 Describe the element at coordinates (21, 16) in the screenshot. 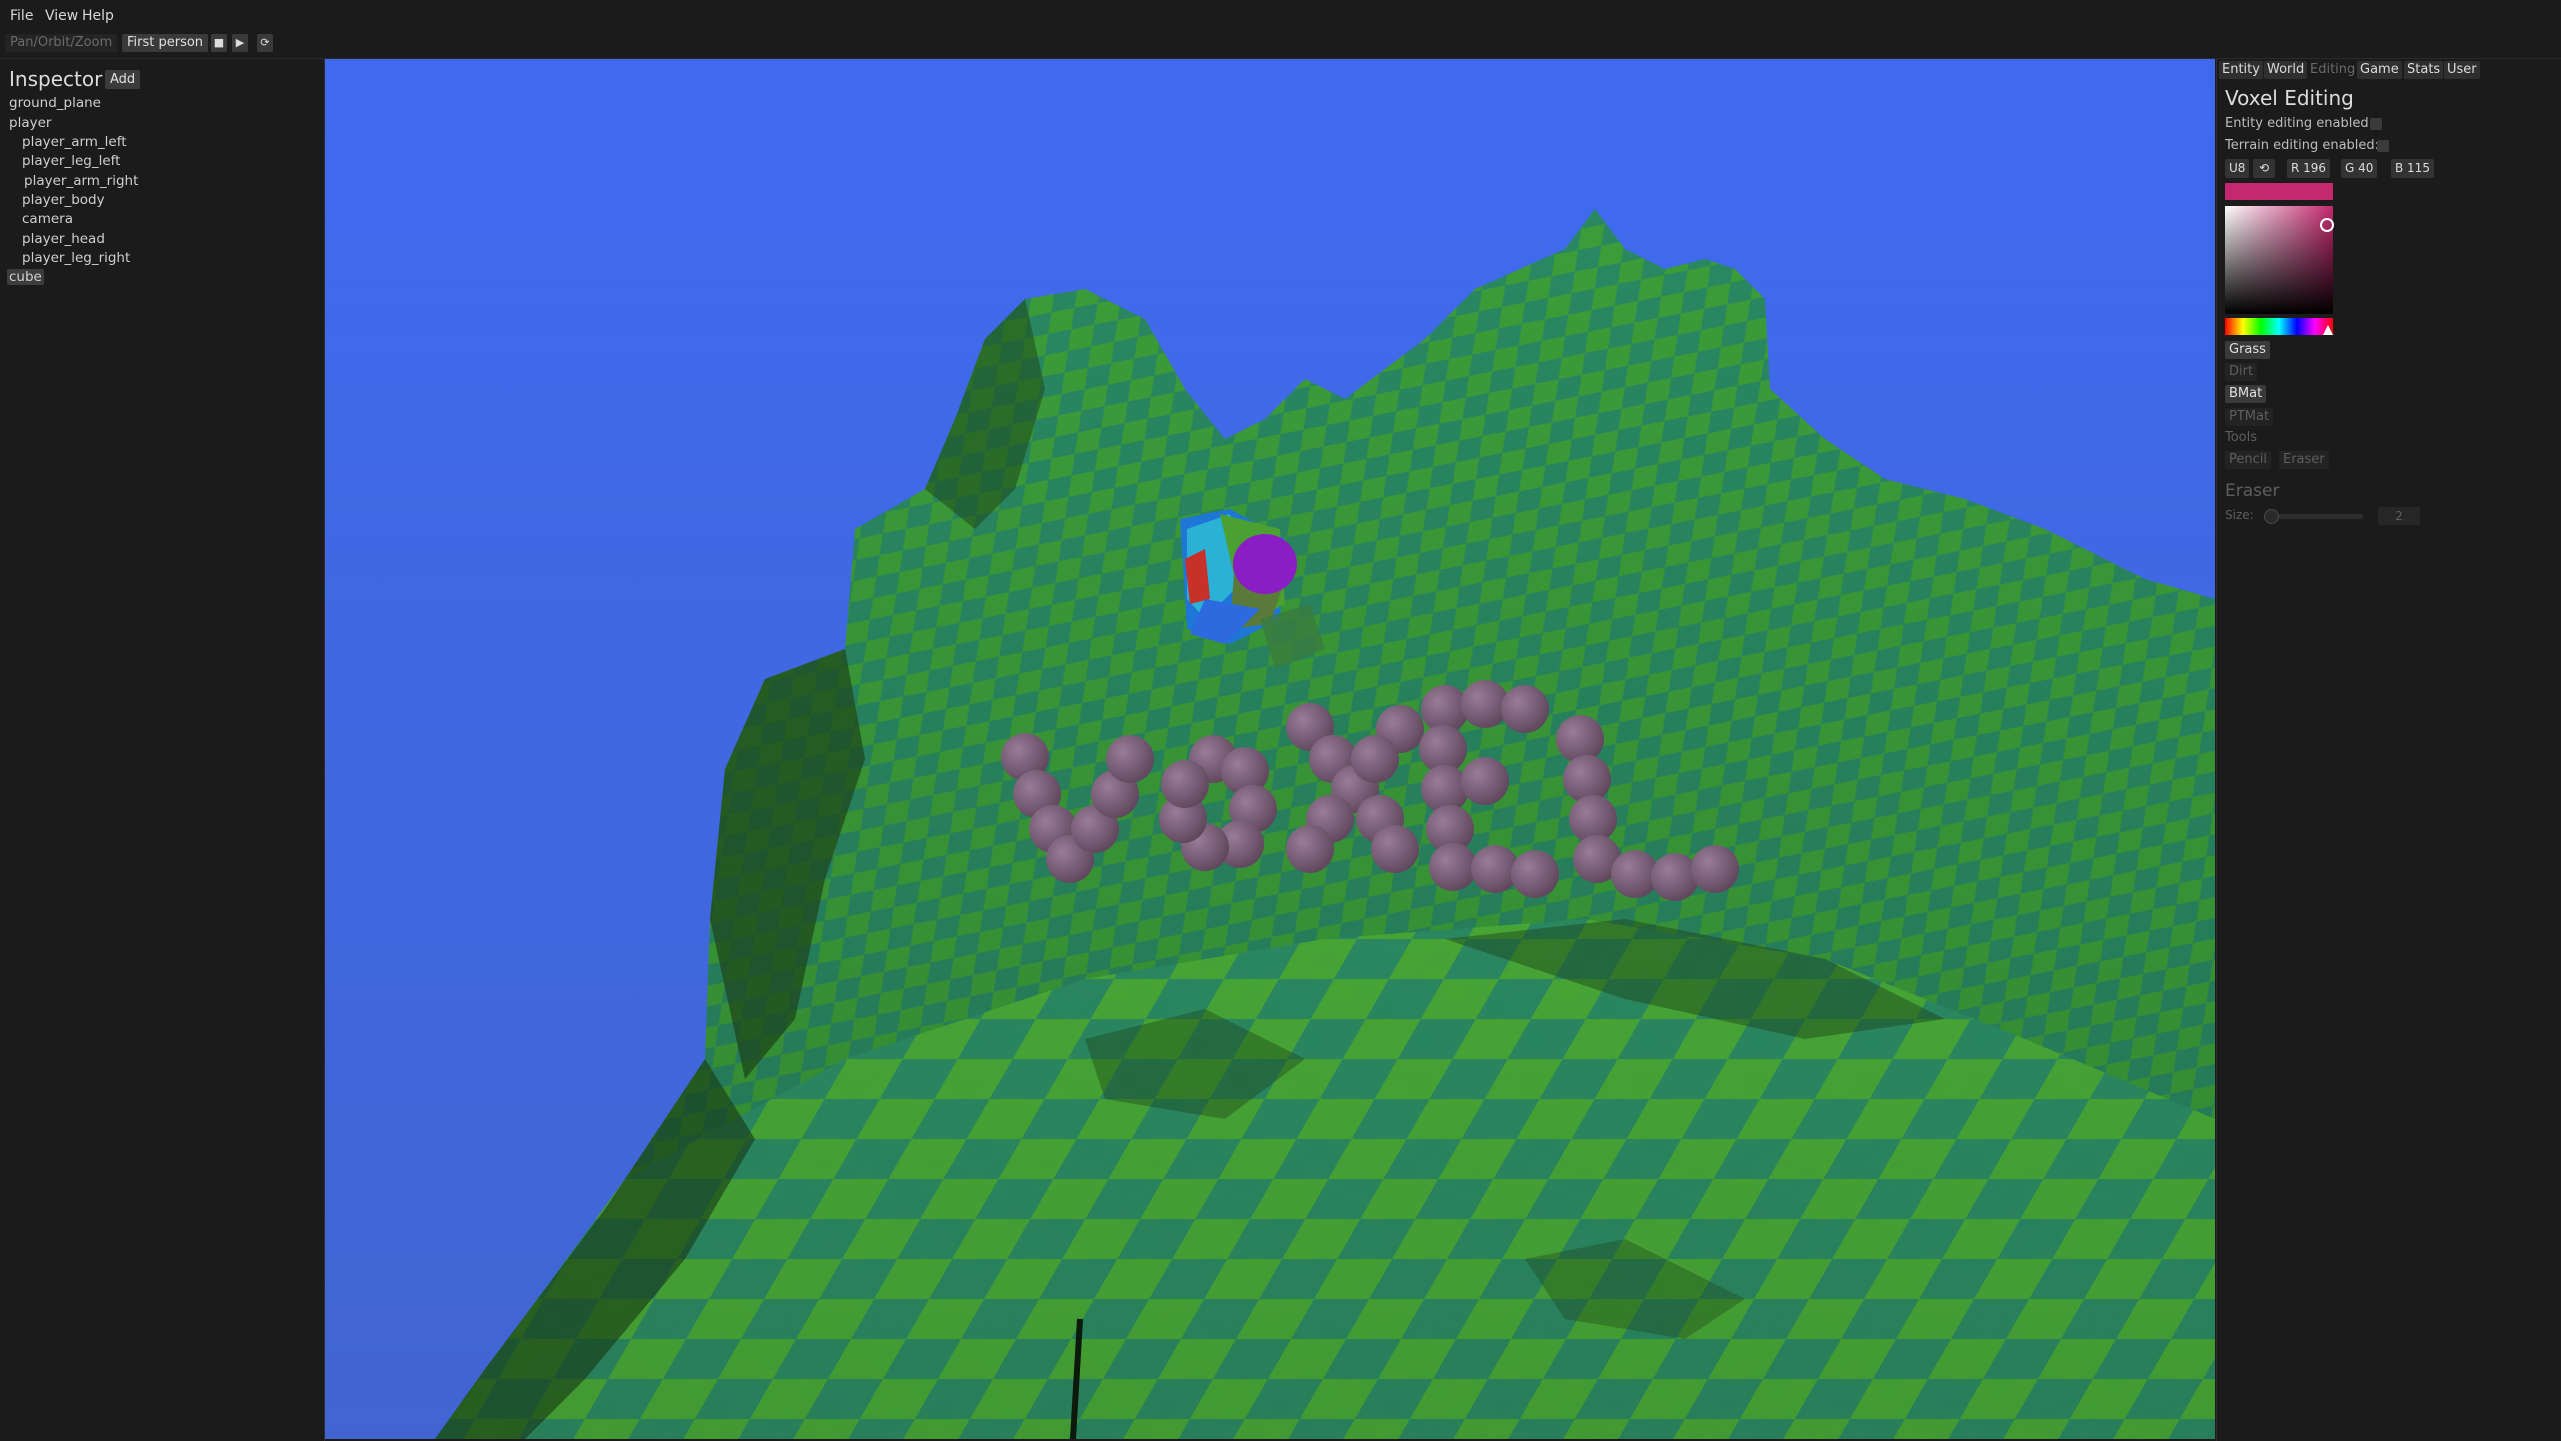

I see `menu-file: File` at that location.